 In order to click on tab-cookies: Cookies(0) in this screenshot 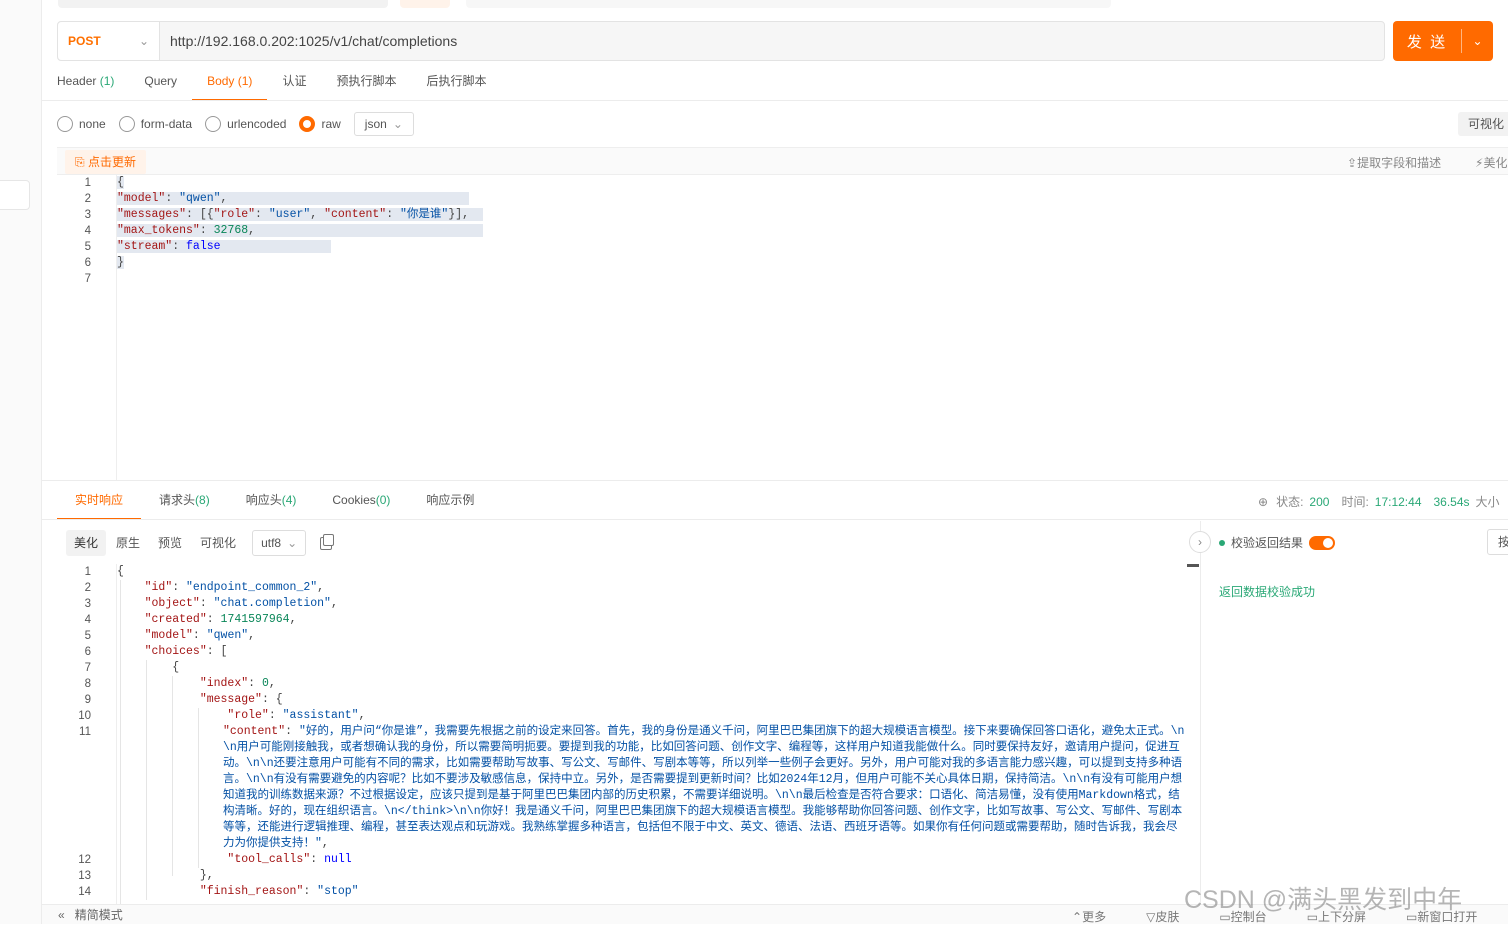, I will do `click(361, 500)`.